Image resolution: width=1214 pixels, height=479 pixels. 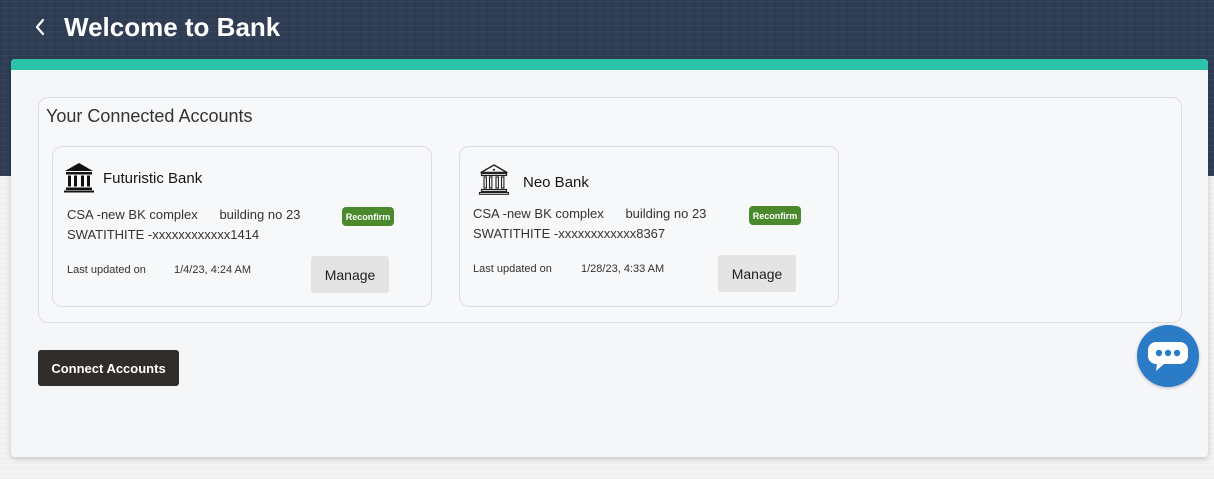 What do you see at coordinates (556, 182) in the screenshot?
I see `bank-name: Neo Bank` at bounding box center [556, 182].